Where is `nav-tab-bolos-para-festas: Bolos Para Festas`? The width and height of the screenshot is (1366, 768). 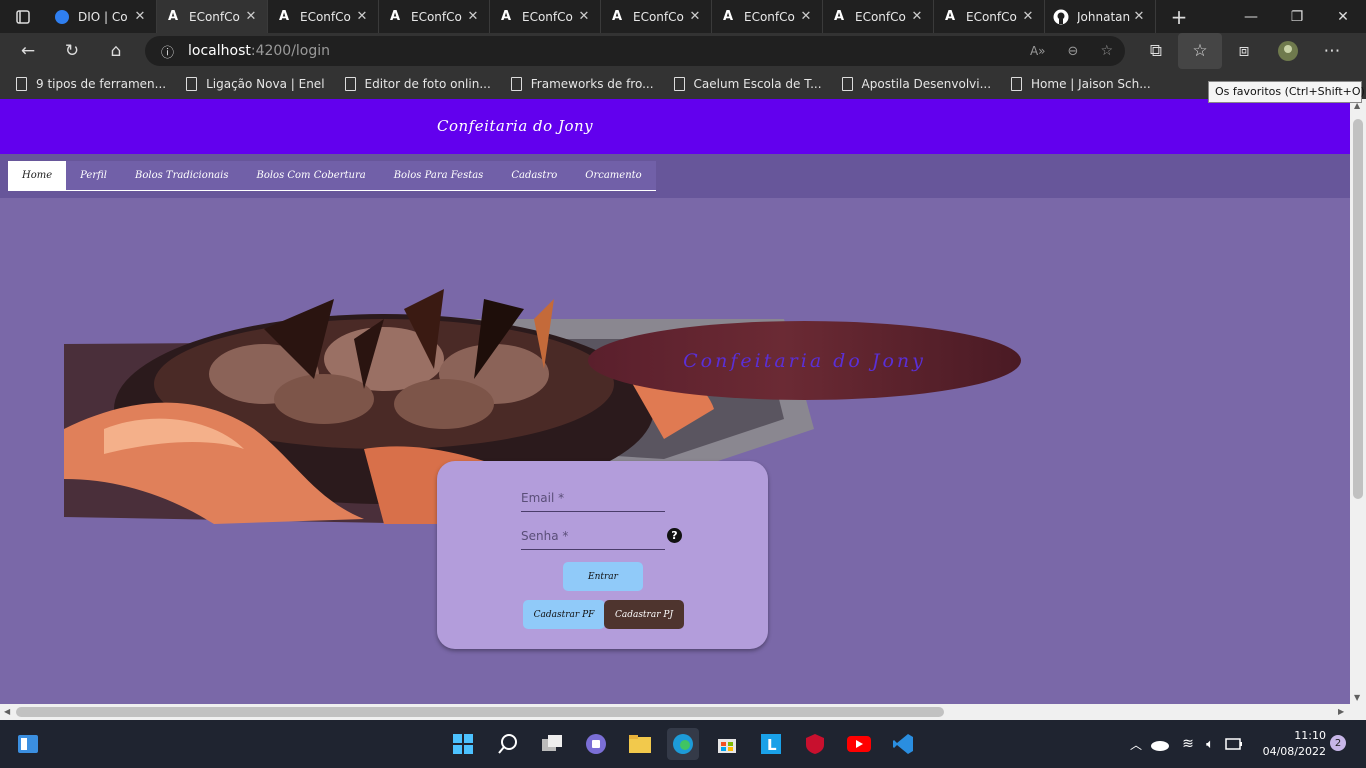 nav-tab-bolos-para-festas: Bolos Para Festas is located at coordinates (438, 175).